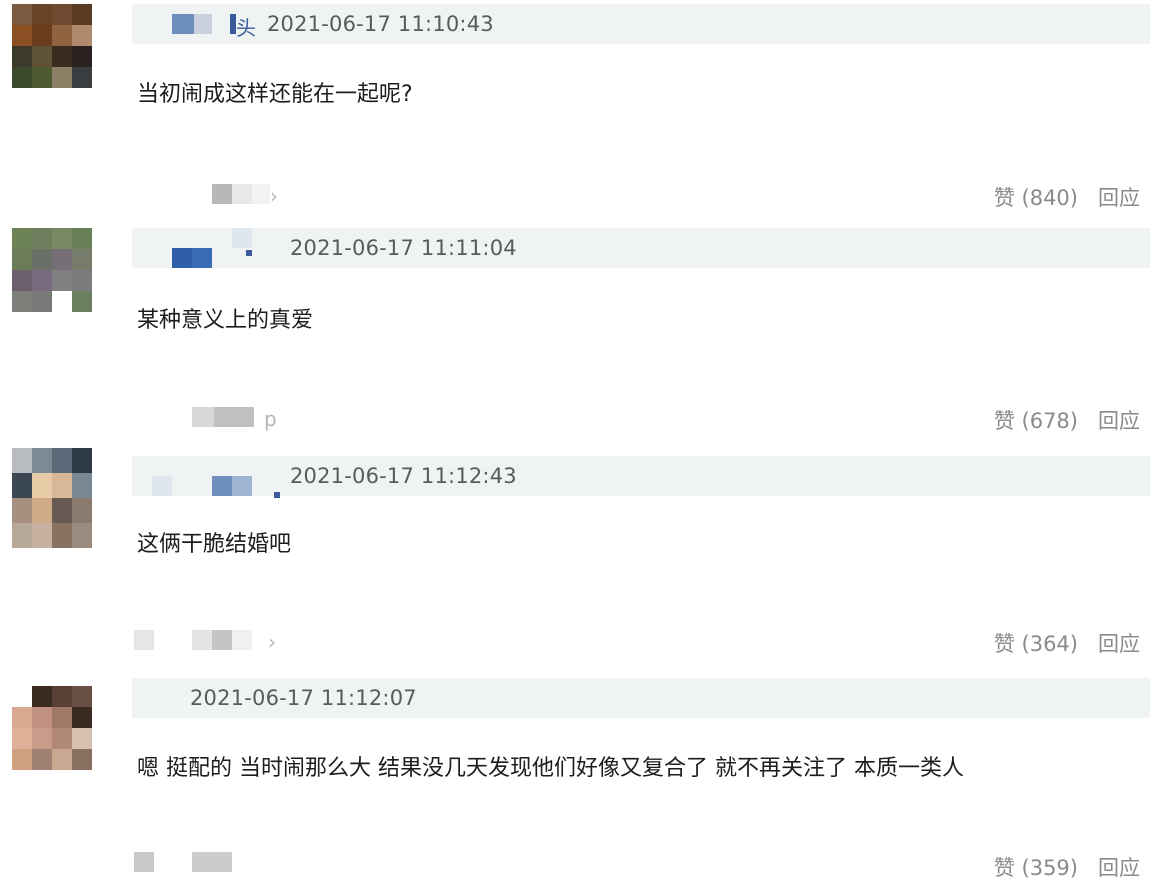 The image size is (1166, 890). What do you see at coordinates (641, 864) in the screenshot?
I see `comment-footer: 赞 (359) 回应` at bounding box center [641, 864].